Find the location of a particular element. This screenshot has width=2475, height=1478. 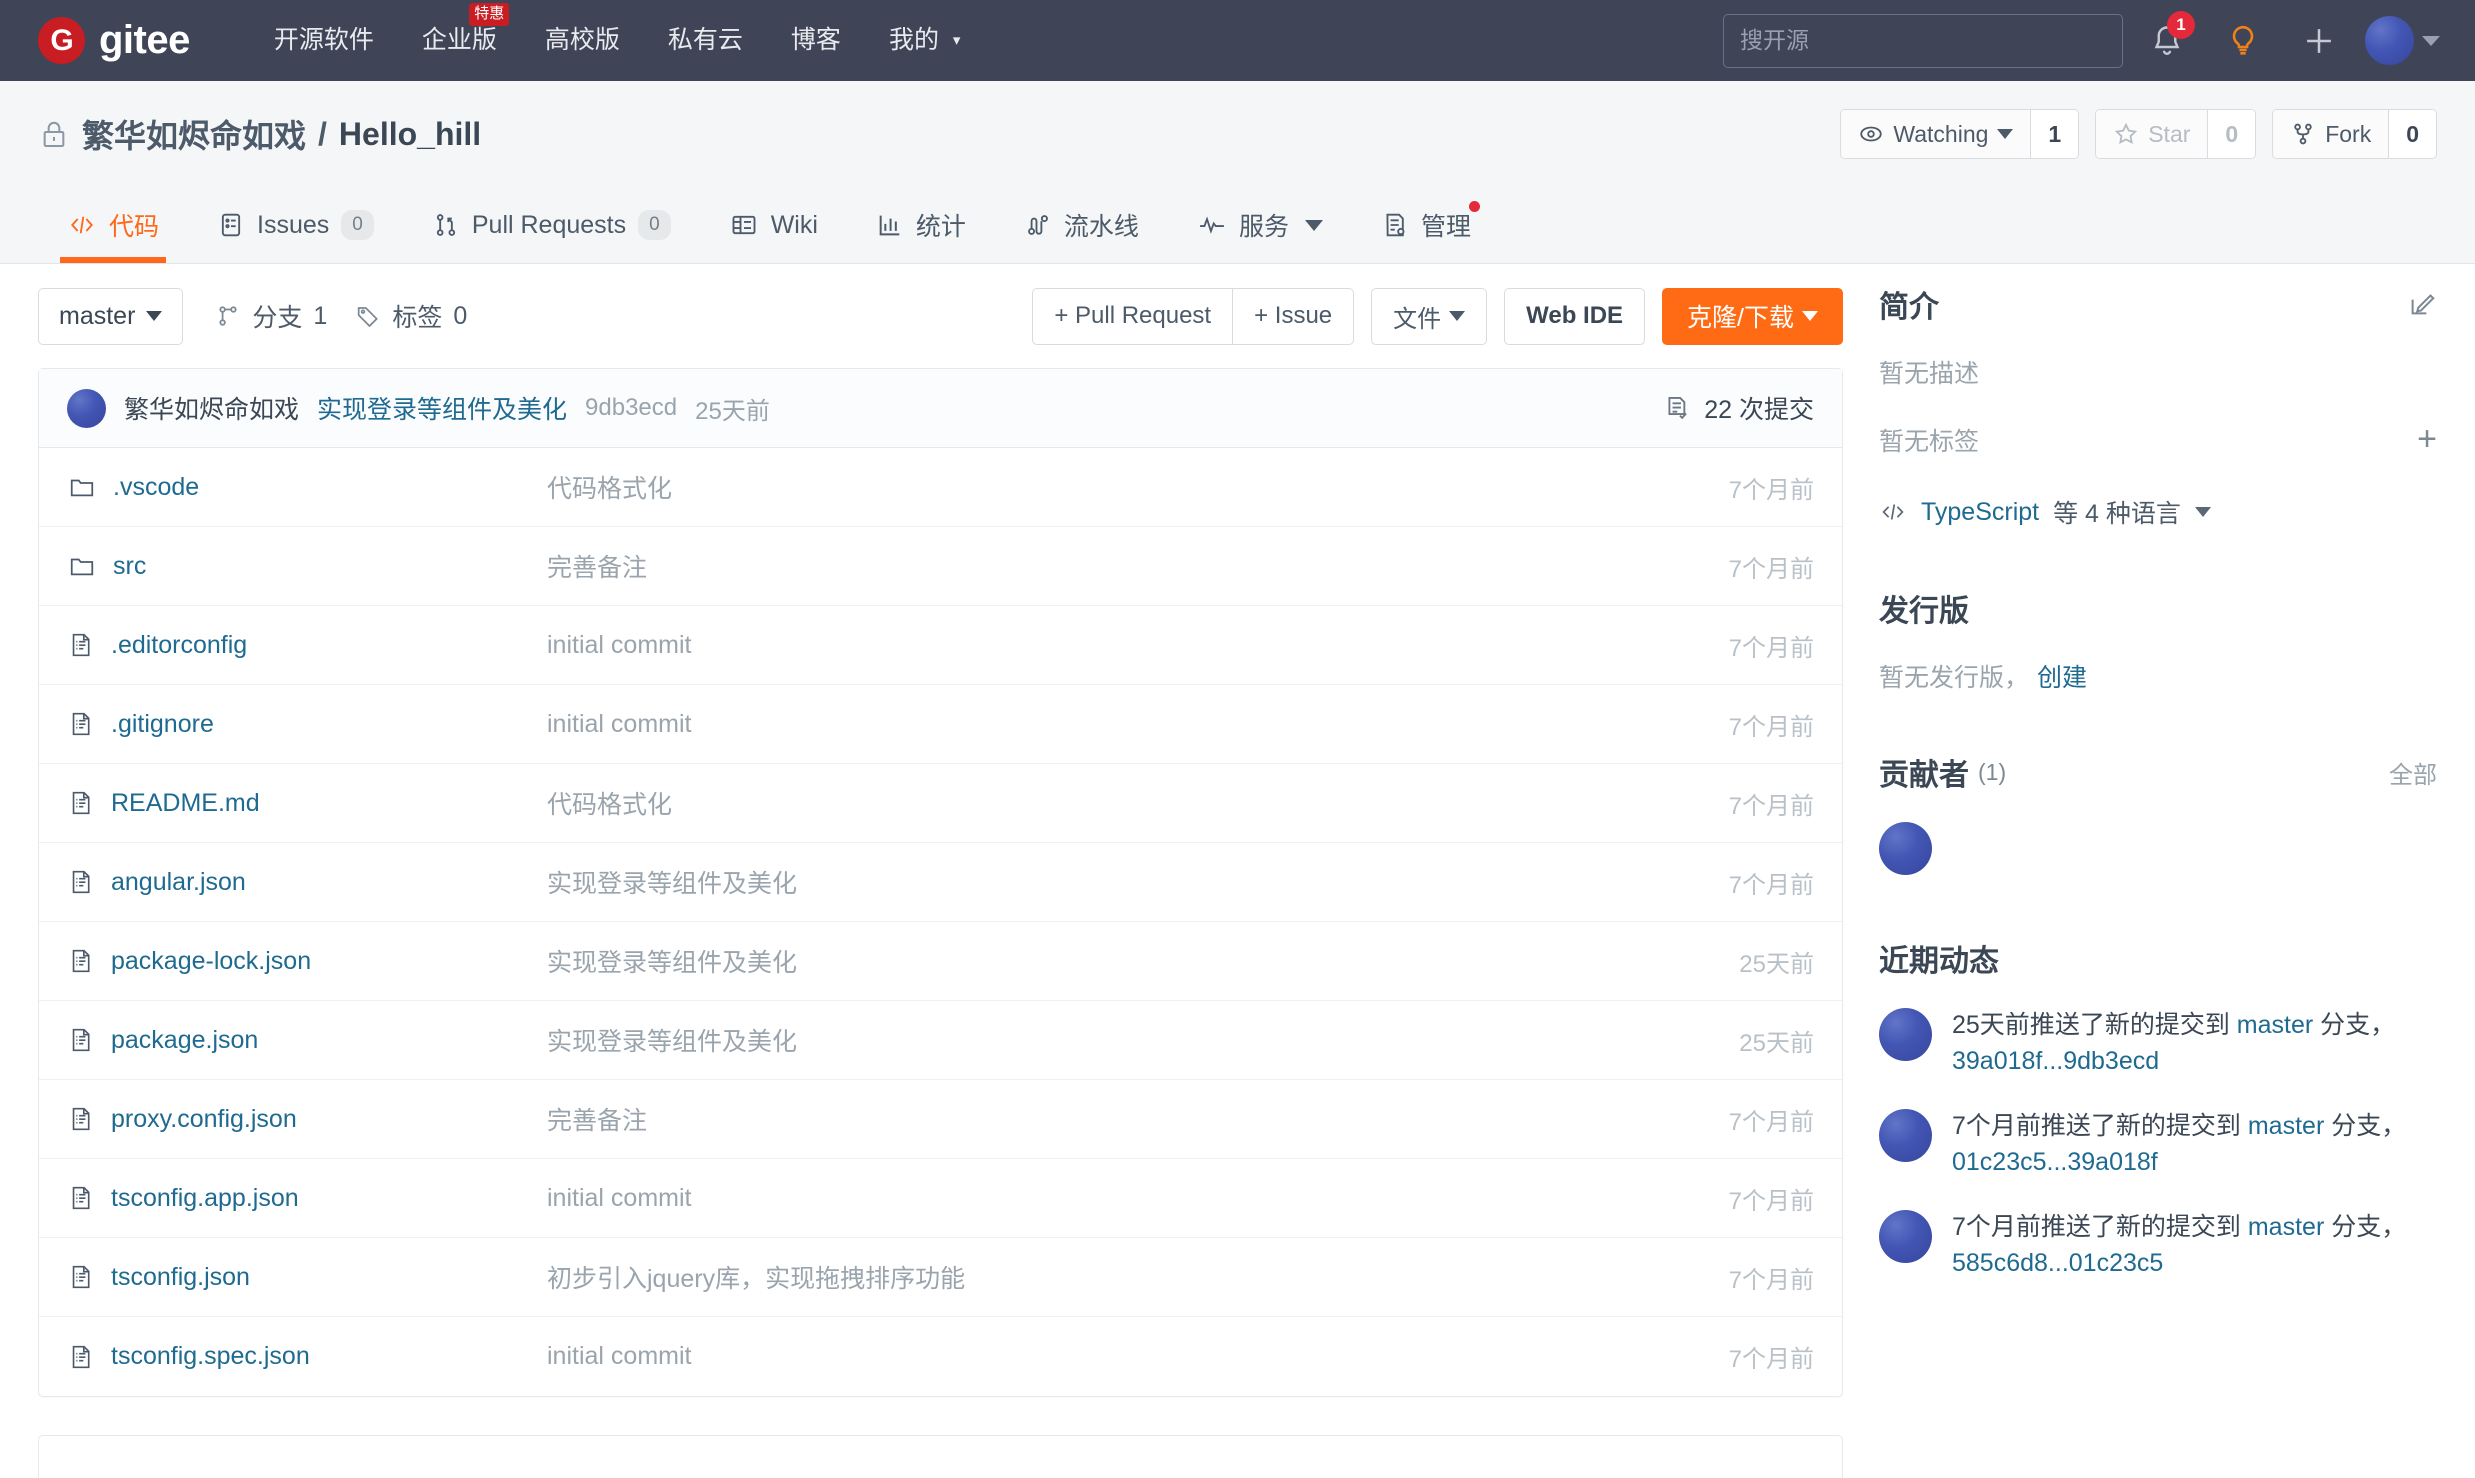

edit-about-button is located at coordinates (2422, 304).